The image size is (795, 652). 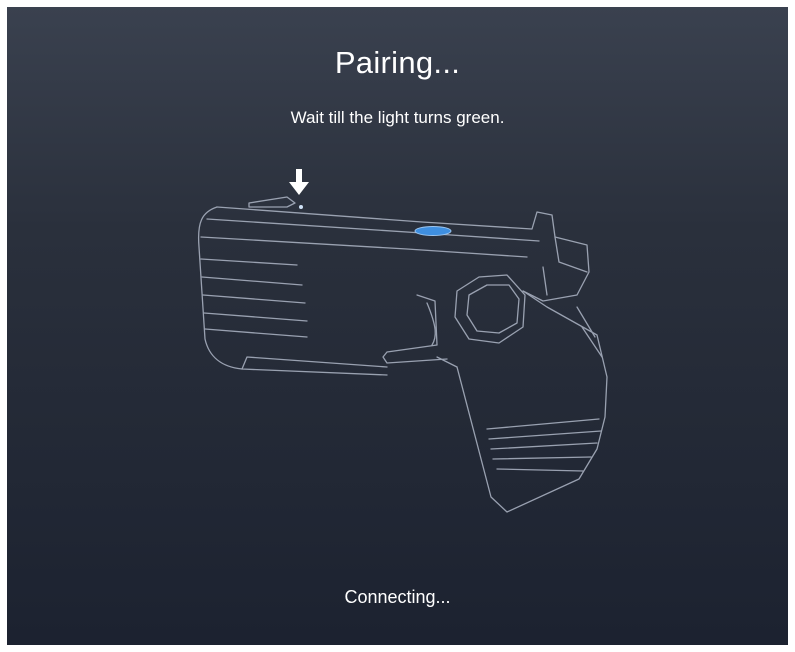 What do you see at coordinates (299, 182) in the screenshot?
I see `down-arrow-icon` at bounding box center [299, 182].